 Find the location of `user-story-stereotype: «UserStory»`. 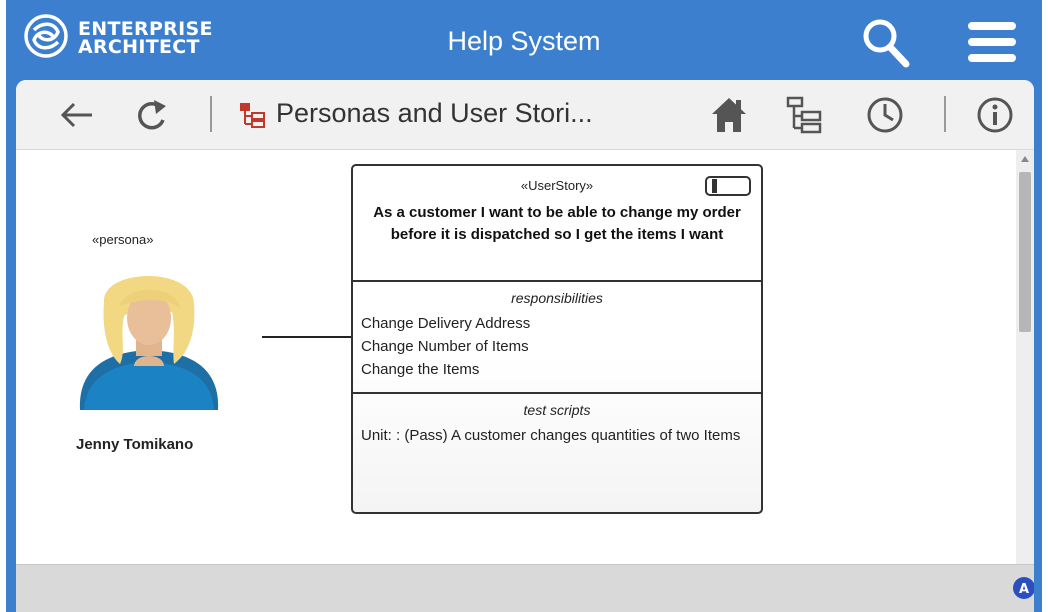

user-story-stereotype: «UserStory» is located at coordinates (557, 185).